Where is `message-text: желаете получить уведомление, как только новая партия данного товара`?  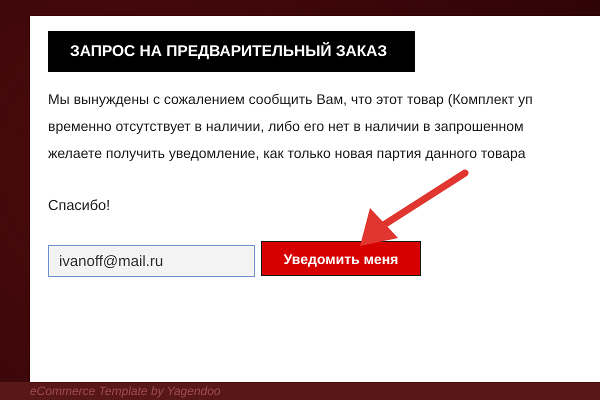 message-text: желаете получить уведомление, как только новая партия данного товара is located at coordinates (287, 153).